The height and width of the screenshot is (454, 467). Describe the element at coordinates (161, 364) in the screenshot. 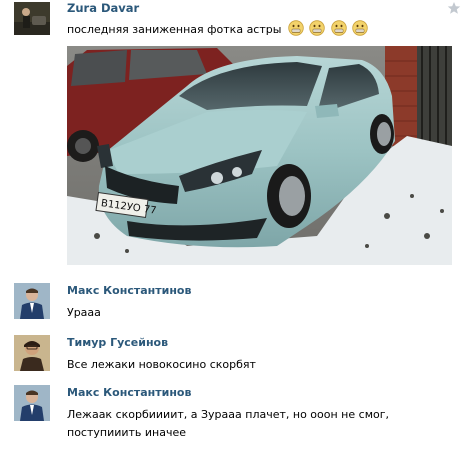

I see `comment-text: Все лежаки новокосино скорбят` at that location.